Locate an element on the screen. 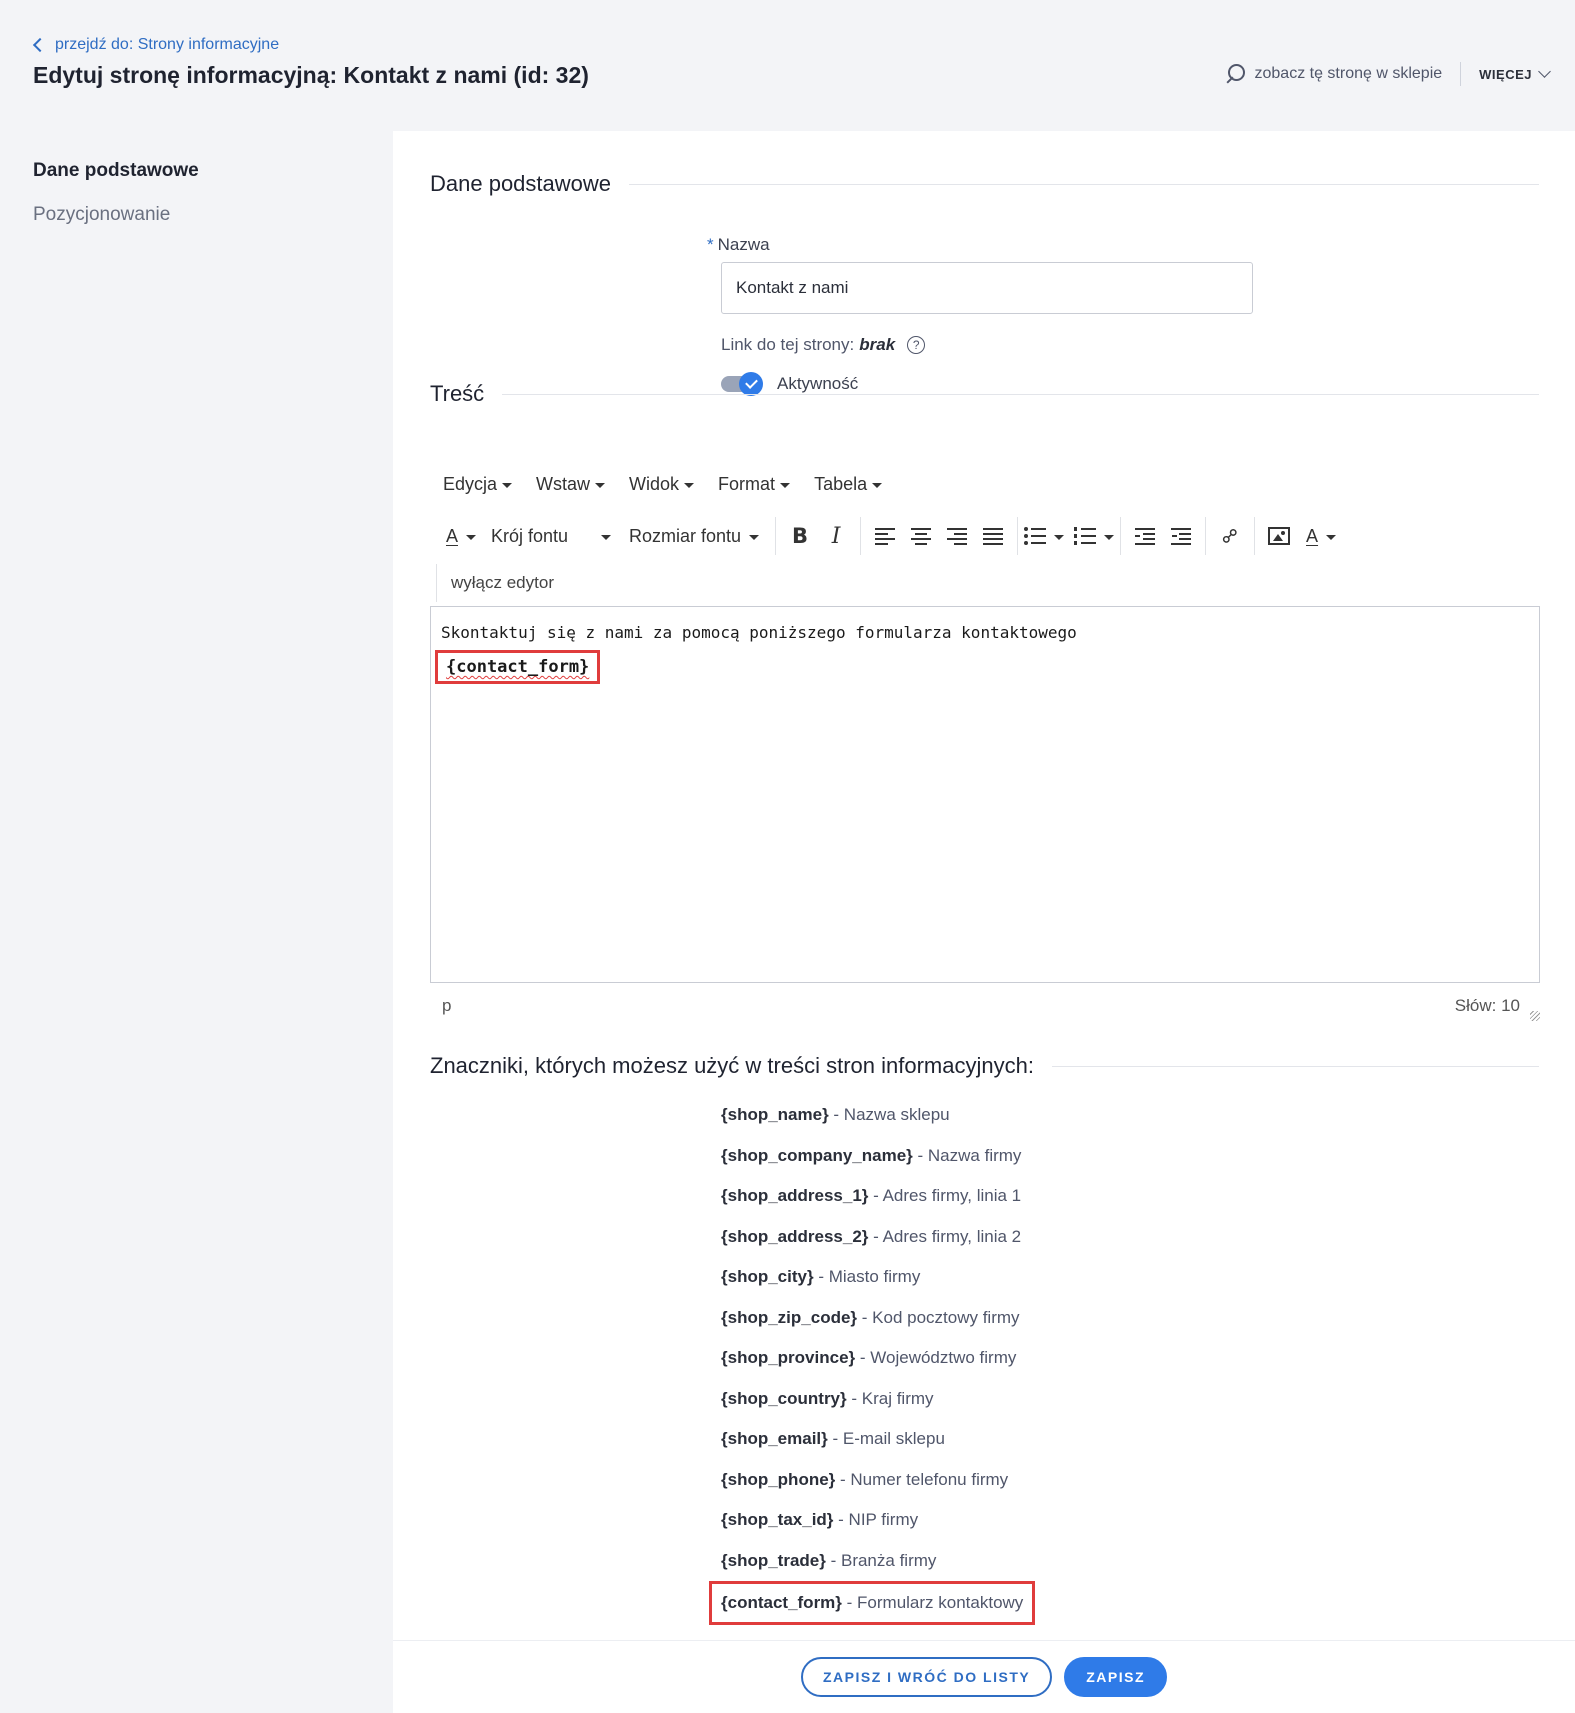 The height and width of the screenshot is (1713, 1575). justify-icon is located at coordinates (993, 536).